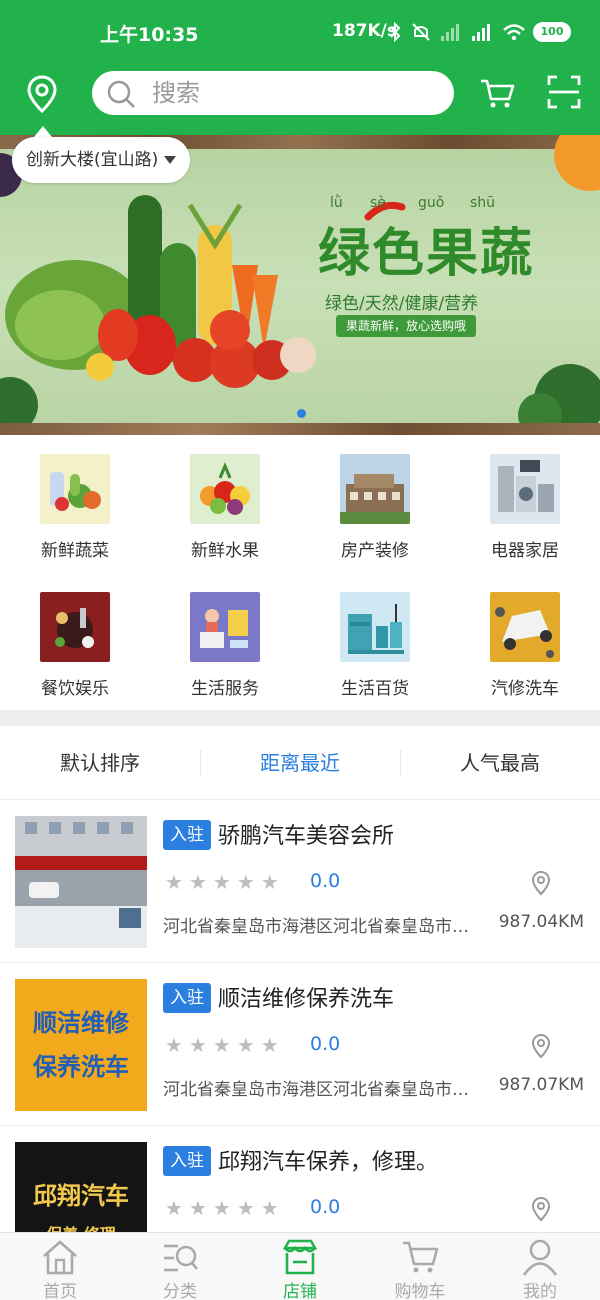 The image size is (600, 1300). I want to click on verified-badge: 入驻, so click(187, 1161).